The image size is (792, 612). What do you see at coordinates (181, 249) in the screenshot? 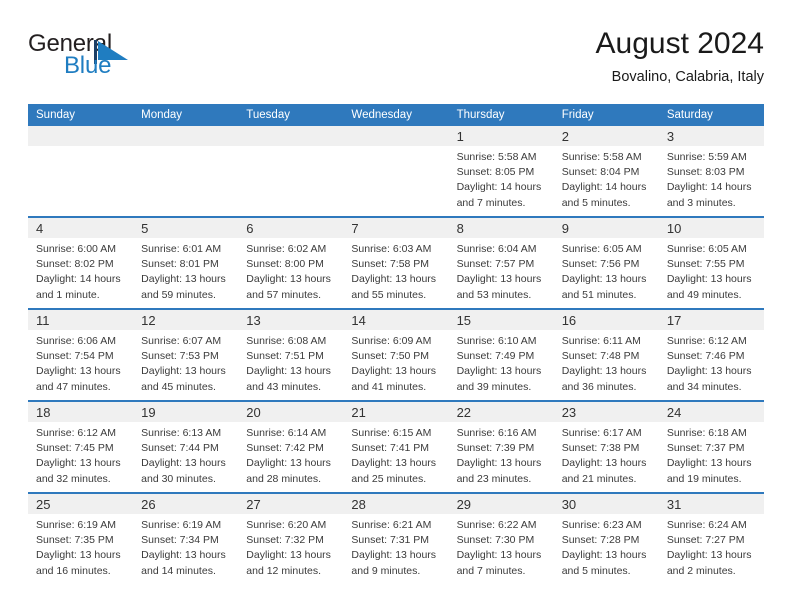
I see `day-detail-line: Sunrise: 6:01 AM` at bounding box center [181, 249].